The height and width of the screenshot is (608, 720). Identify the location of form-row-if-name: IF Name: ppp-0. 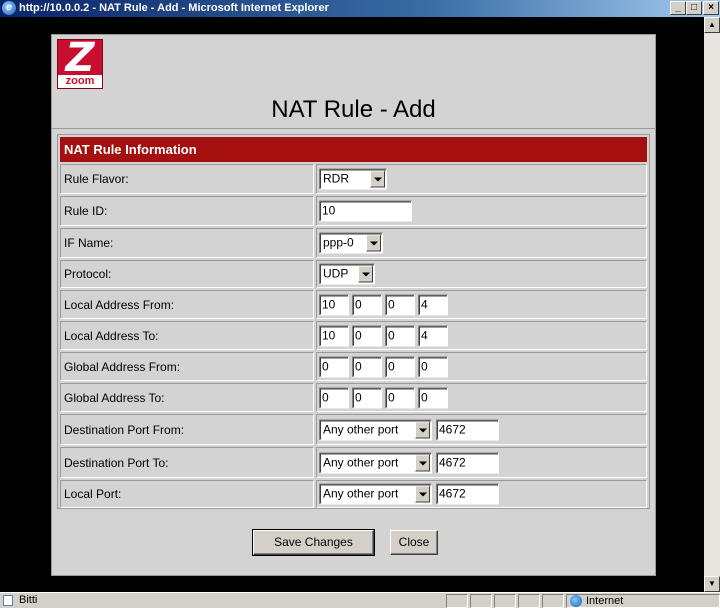
(353, 243).